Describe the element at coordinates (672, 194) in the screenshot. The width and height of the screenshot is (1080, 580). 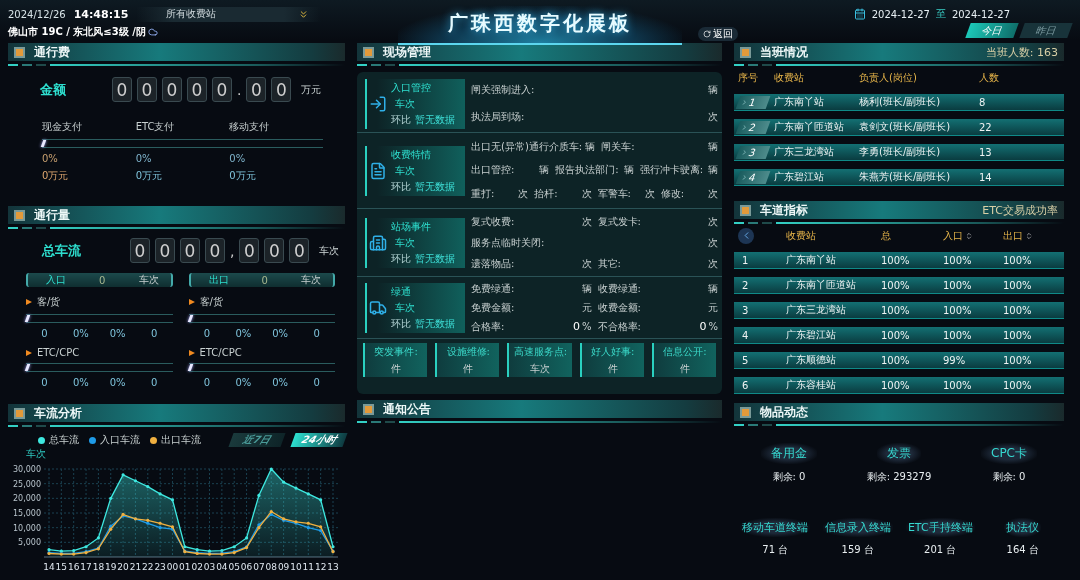
I see `field-label: 修改:` at that location.